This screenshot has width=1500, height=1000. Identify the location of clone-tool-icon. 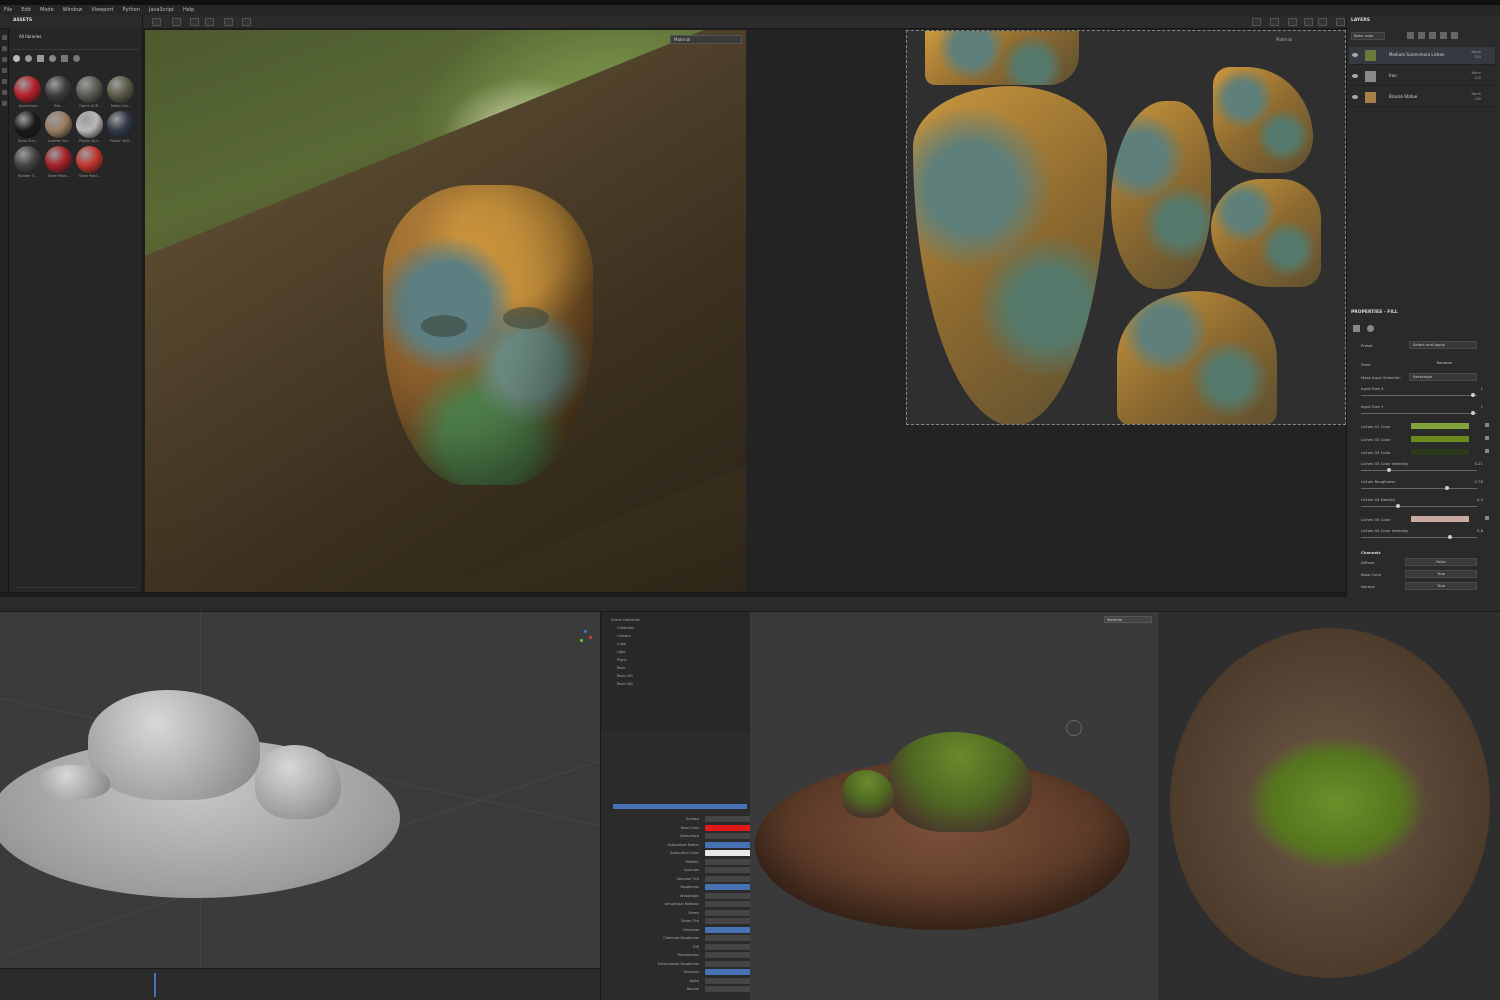
(4, 92).